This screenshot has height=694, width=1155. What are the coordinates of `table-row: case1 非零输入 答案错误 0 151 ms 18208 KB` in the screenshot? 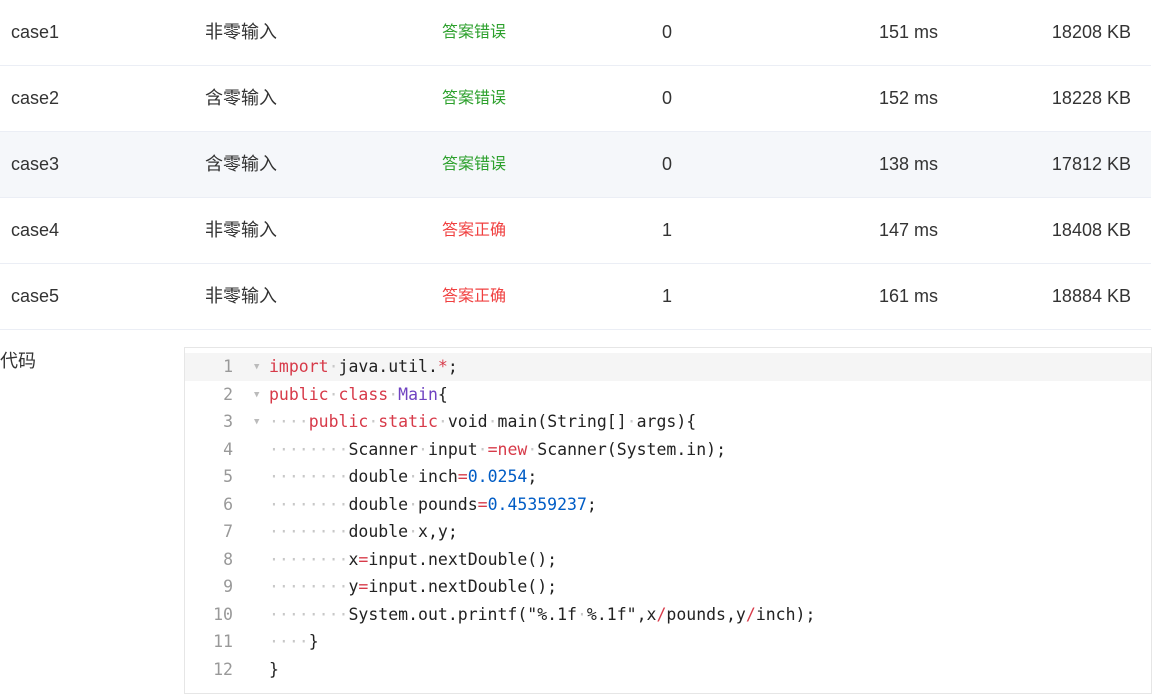 It's located at (575, 33).